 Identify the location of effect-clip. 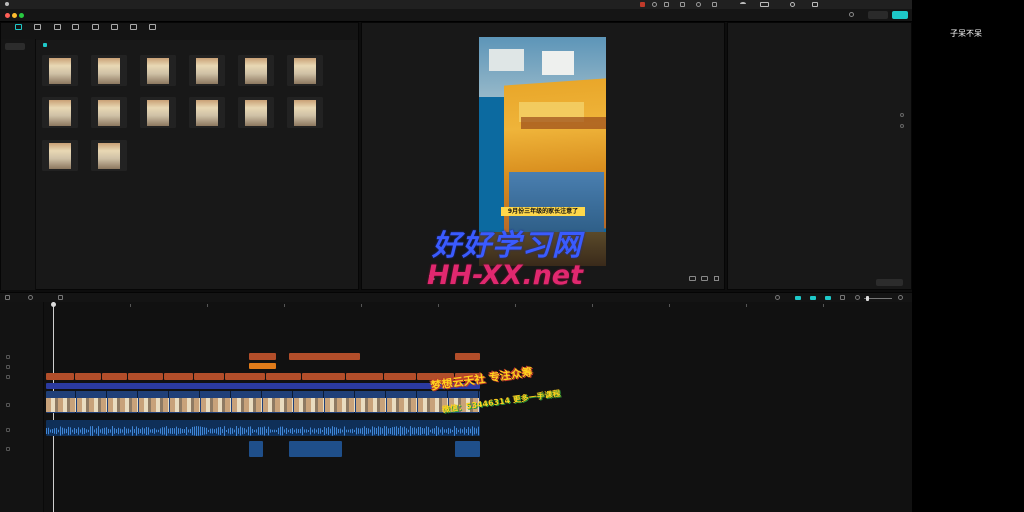
(263, 386).